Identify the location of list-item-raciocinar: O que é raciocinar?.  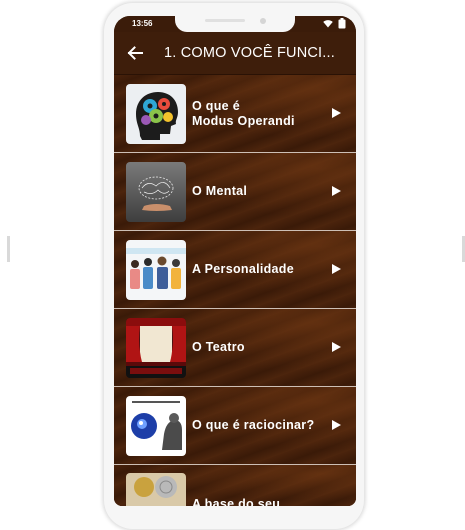
(235, 426).